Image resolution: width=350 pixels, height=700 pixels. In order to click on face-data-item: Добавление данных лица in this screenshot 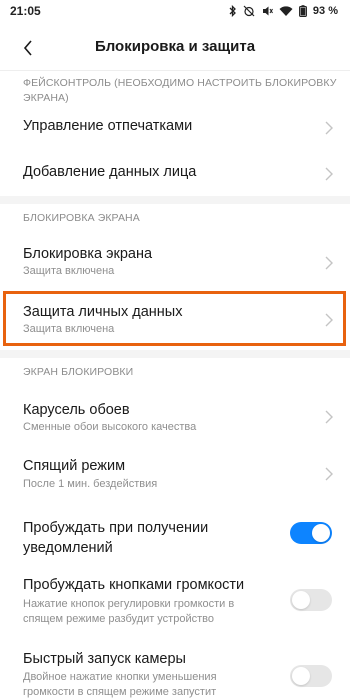, I will do `click(175, 173)`.